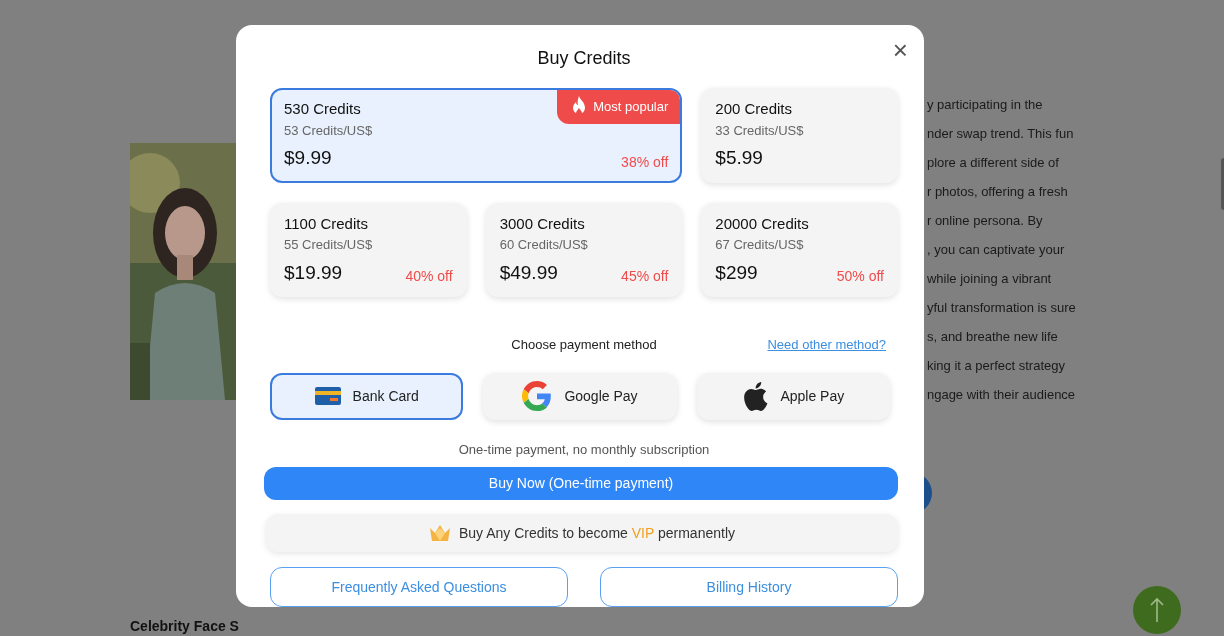 The height and width of the screenshot is (636, 1224). Describe the element at coordinates (537, 396) in the screenshot. I see `google-g-icon` at that location.